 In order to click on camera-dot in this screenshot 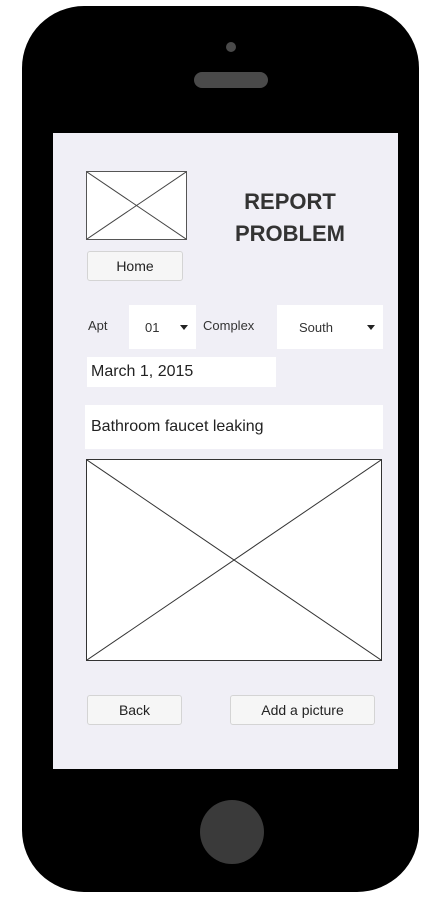, I will do `click(231, 47)`.